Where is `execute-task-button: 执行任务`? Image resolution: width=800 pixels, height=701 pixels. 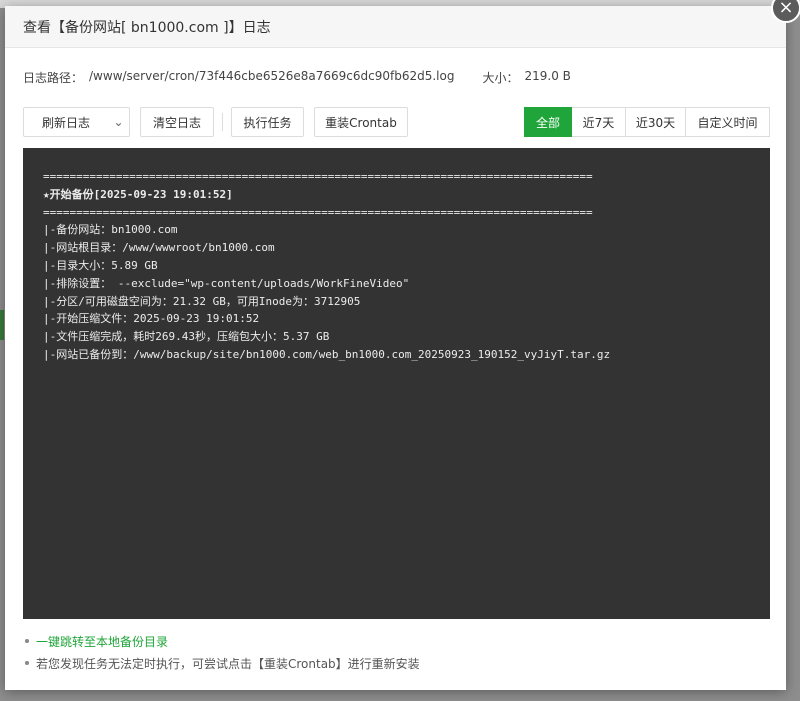 execute-task-button: 执行任务 is located at coordinates (267, 122).